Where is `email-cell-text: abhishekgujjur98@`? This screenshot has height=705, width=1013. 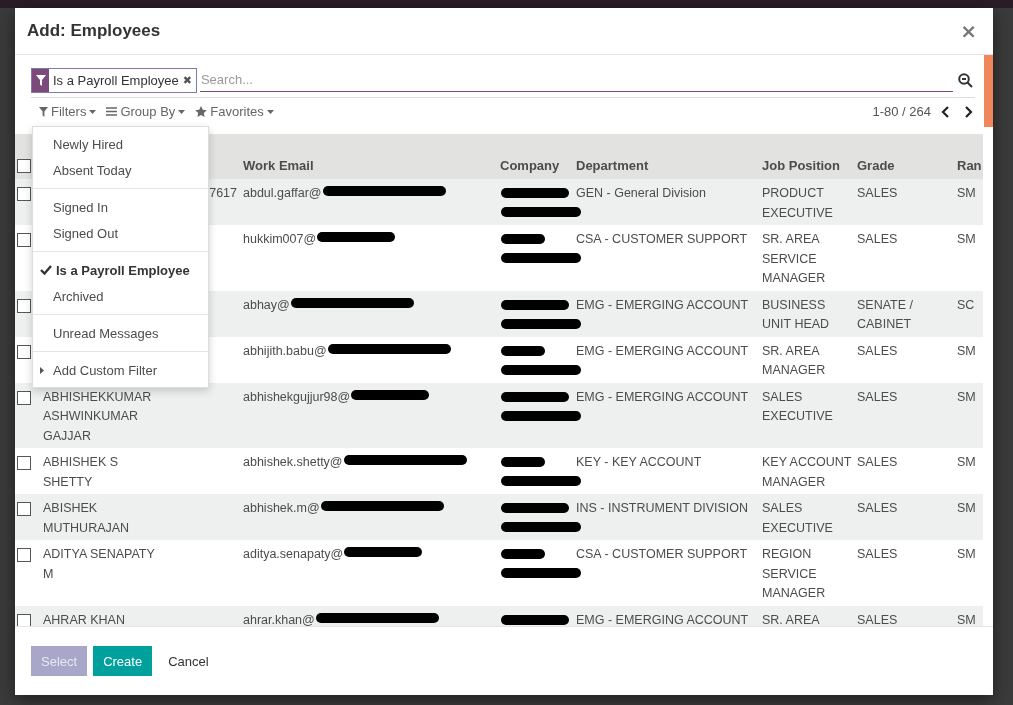
email-cell-text: abhishekgujjur98@ is located at coordinates (297, 397).